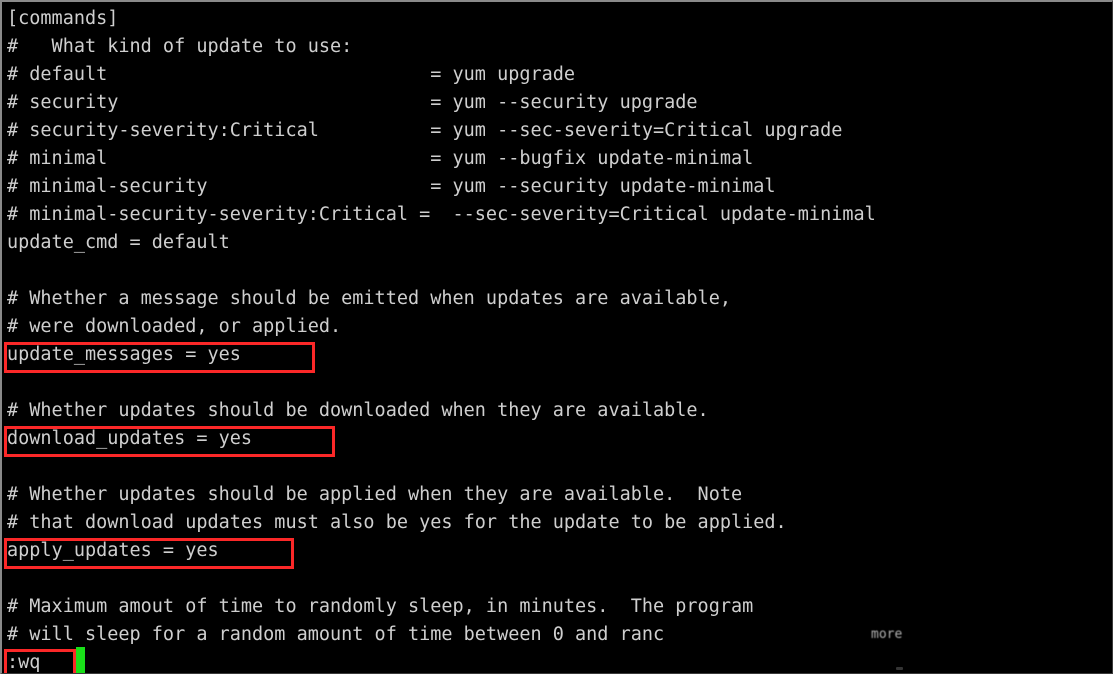 This screenshot has height=674, width=1113. I want to click on terminal-line: # were downloaded, or applied., so click(174, 326).